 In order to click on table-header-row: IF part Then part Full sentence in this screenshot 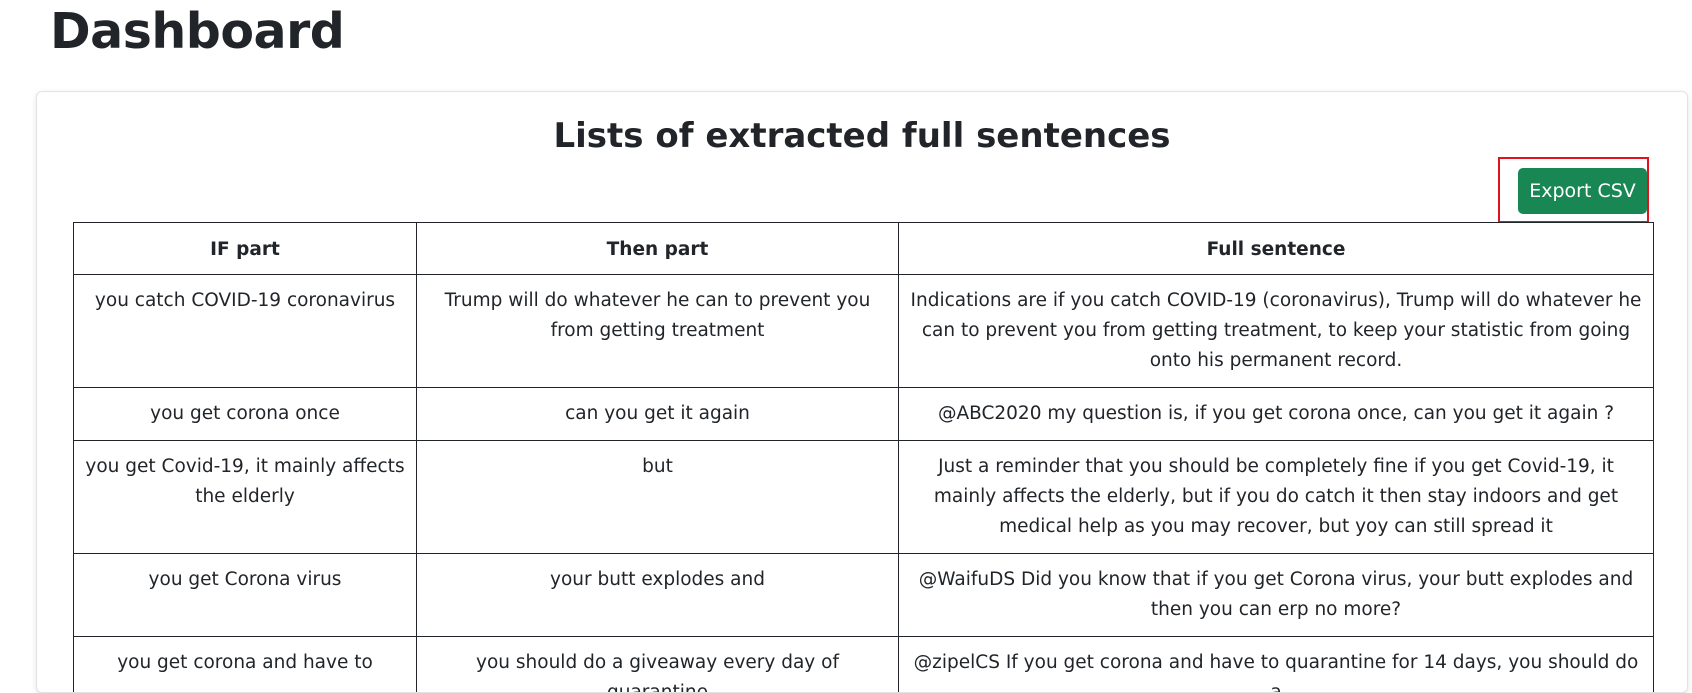, I will do `click(864, 249)`.